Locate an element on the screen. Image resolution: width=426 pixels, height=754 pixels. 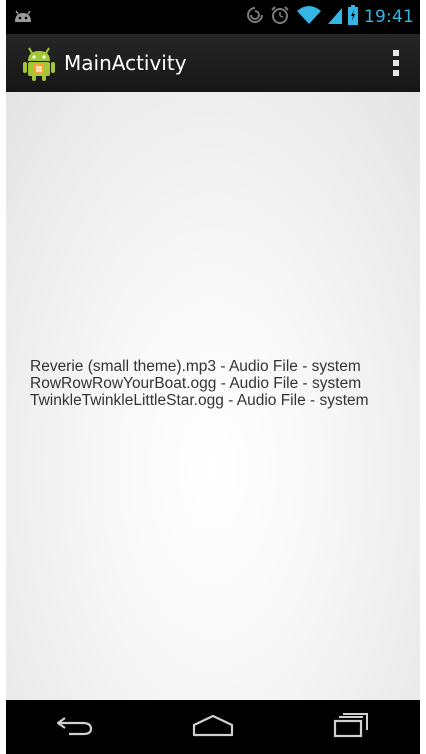
signal-icon is located at coordinates (335, 17).